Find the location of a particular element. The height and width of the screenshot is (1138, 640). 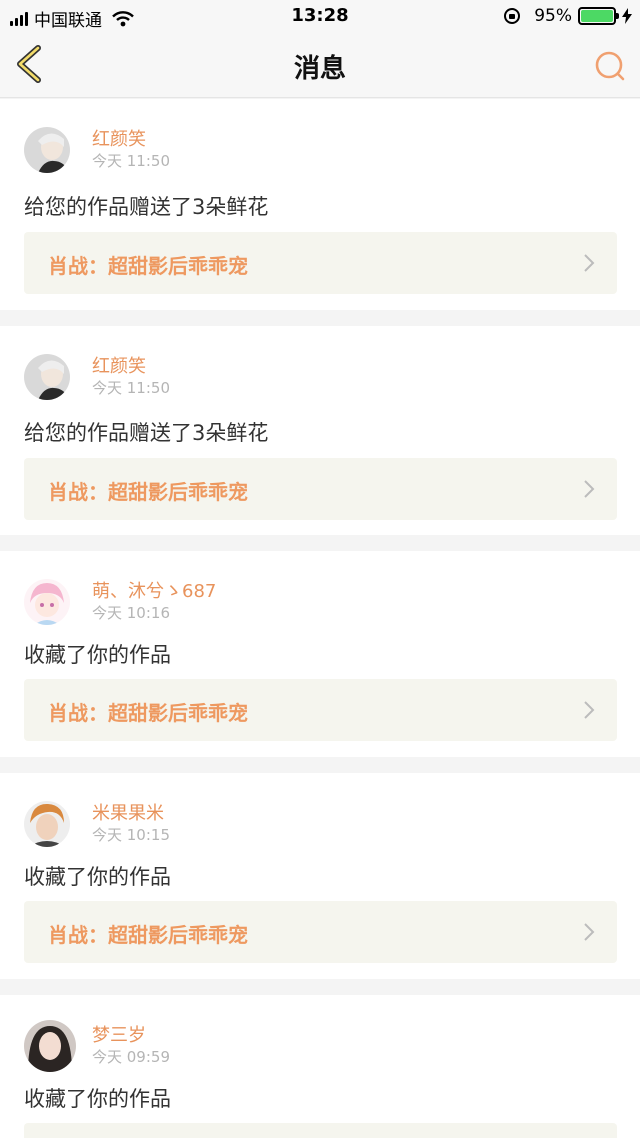

message-time: 今天 10:15 is located at coordinates (131, 835).